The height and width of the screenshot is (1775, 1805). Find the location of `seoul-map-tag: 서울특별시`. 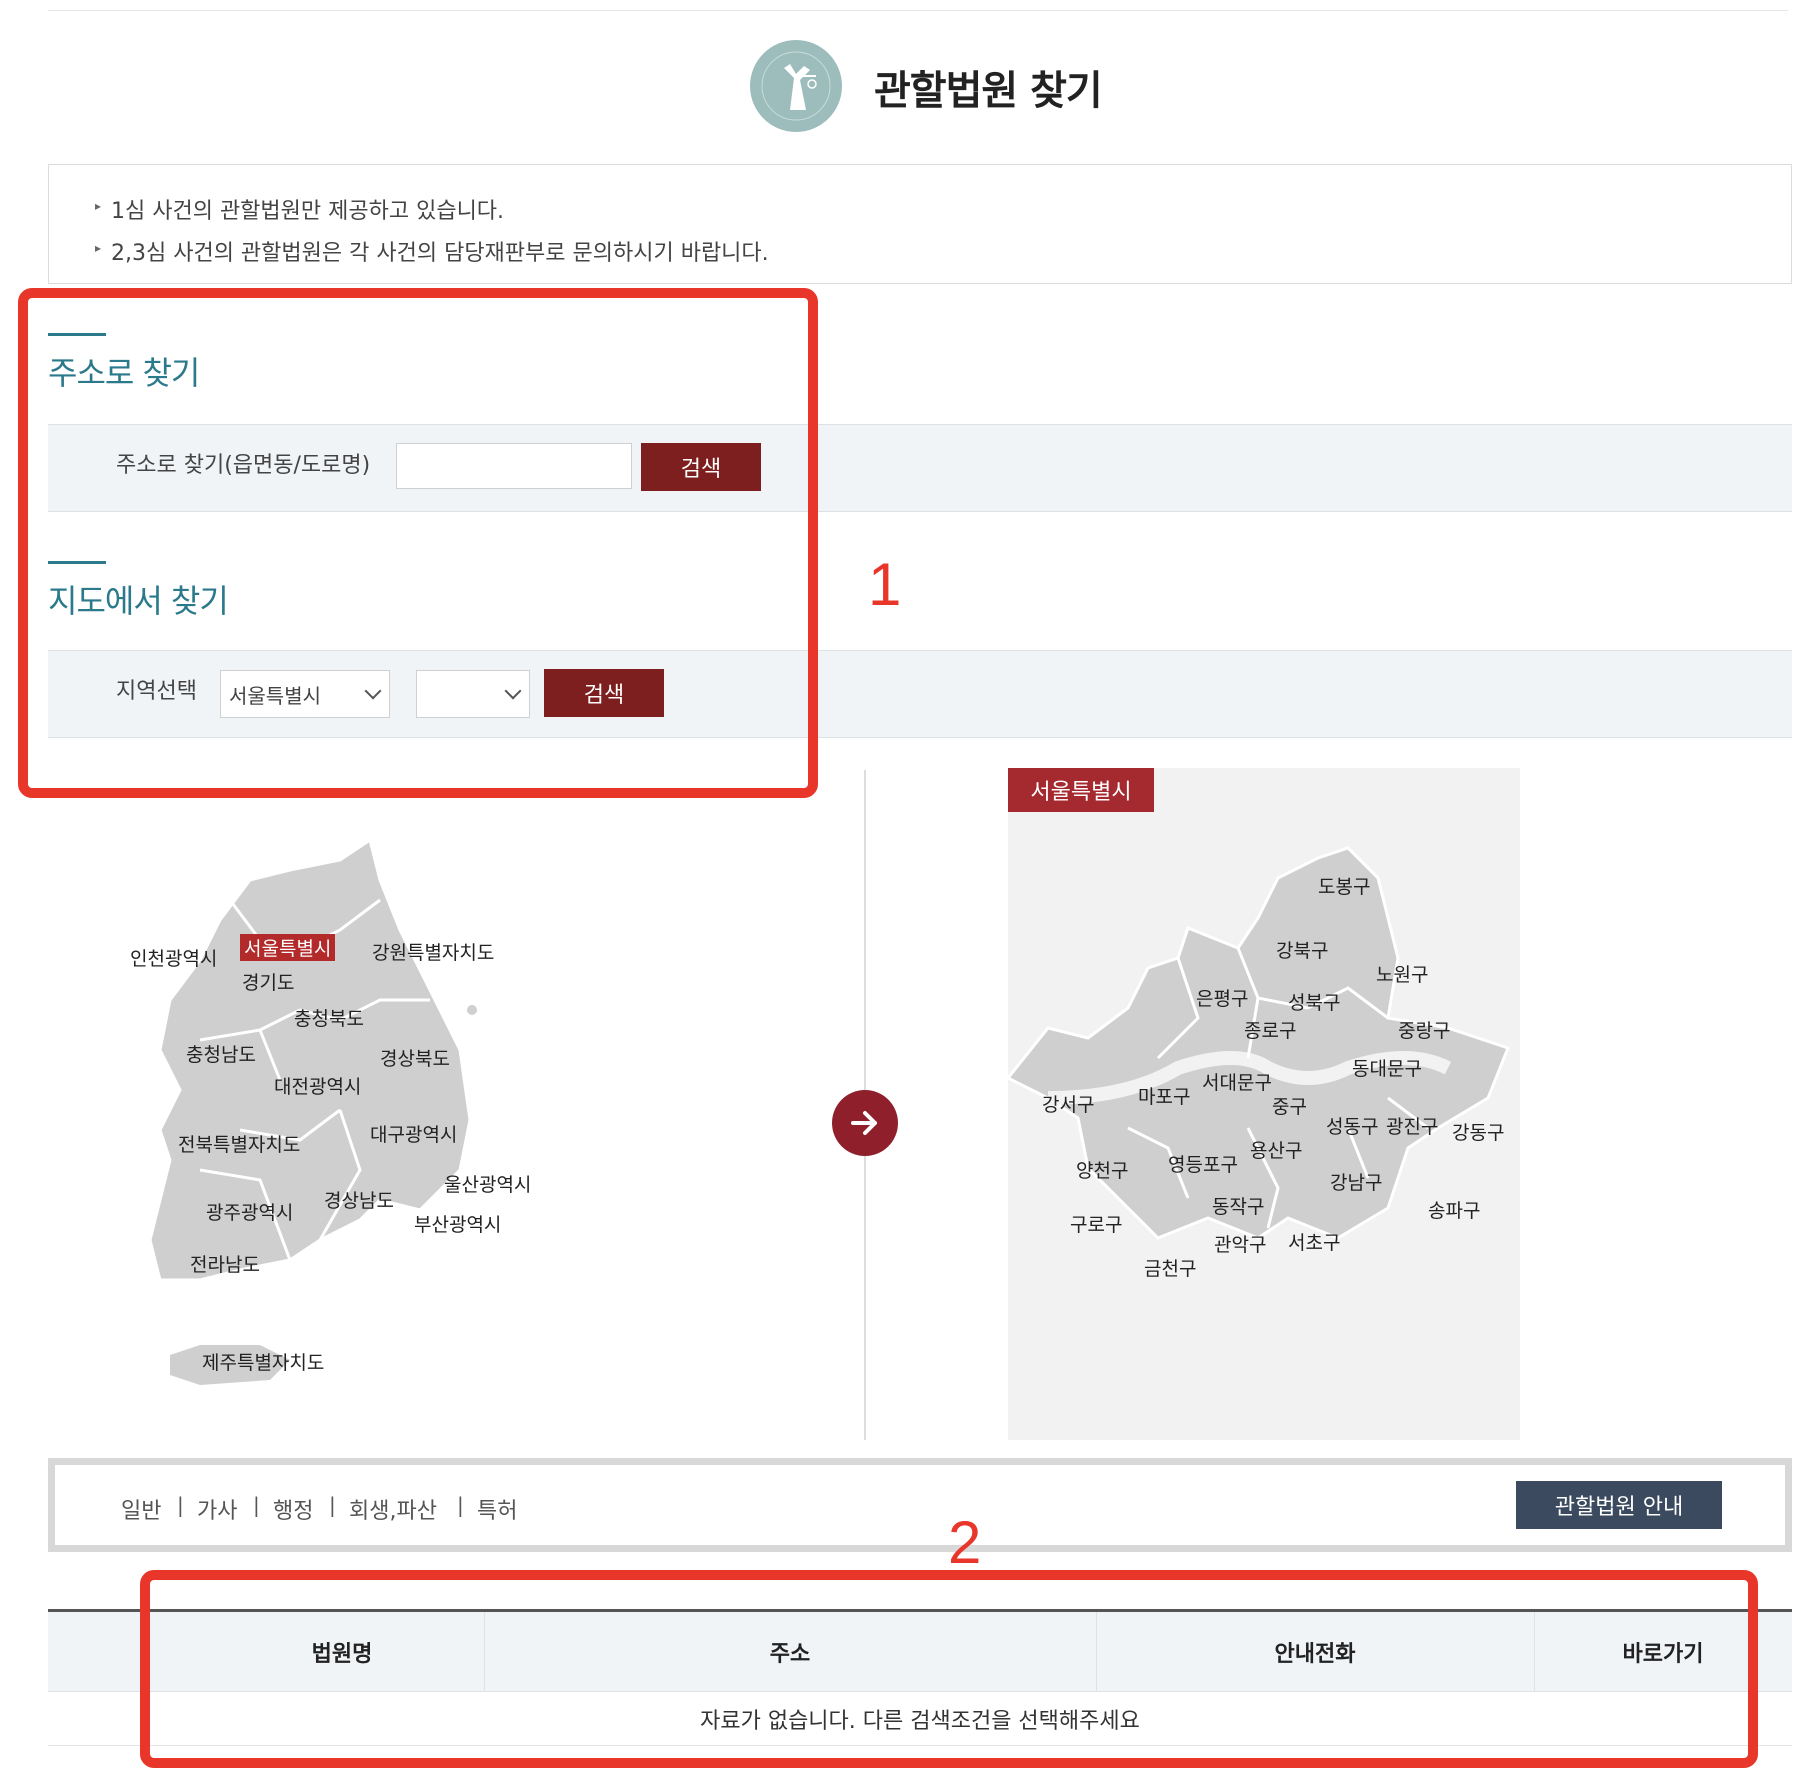

seoul-map-tag: 서울특별시 is located at coordinates (1081, 790).